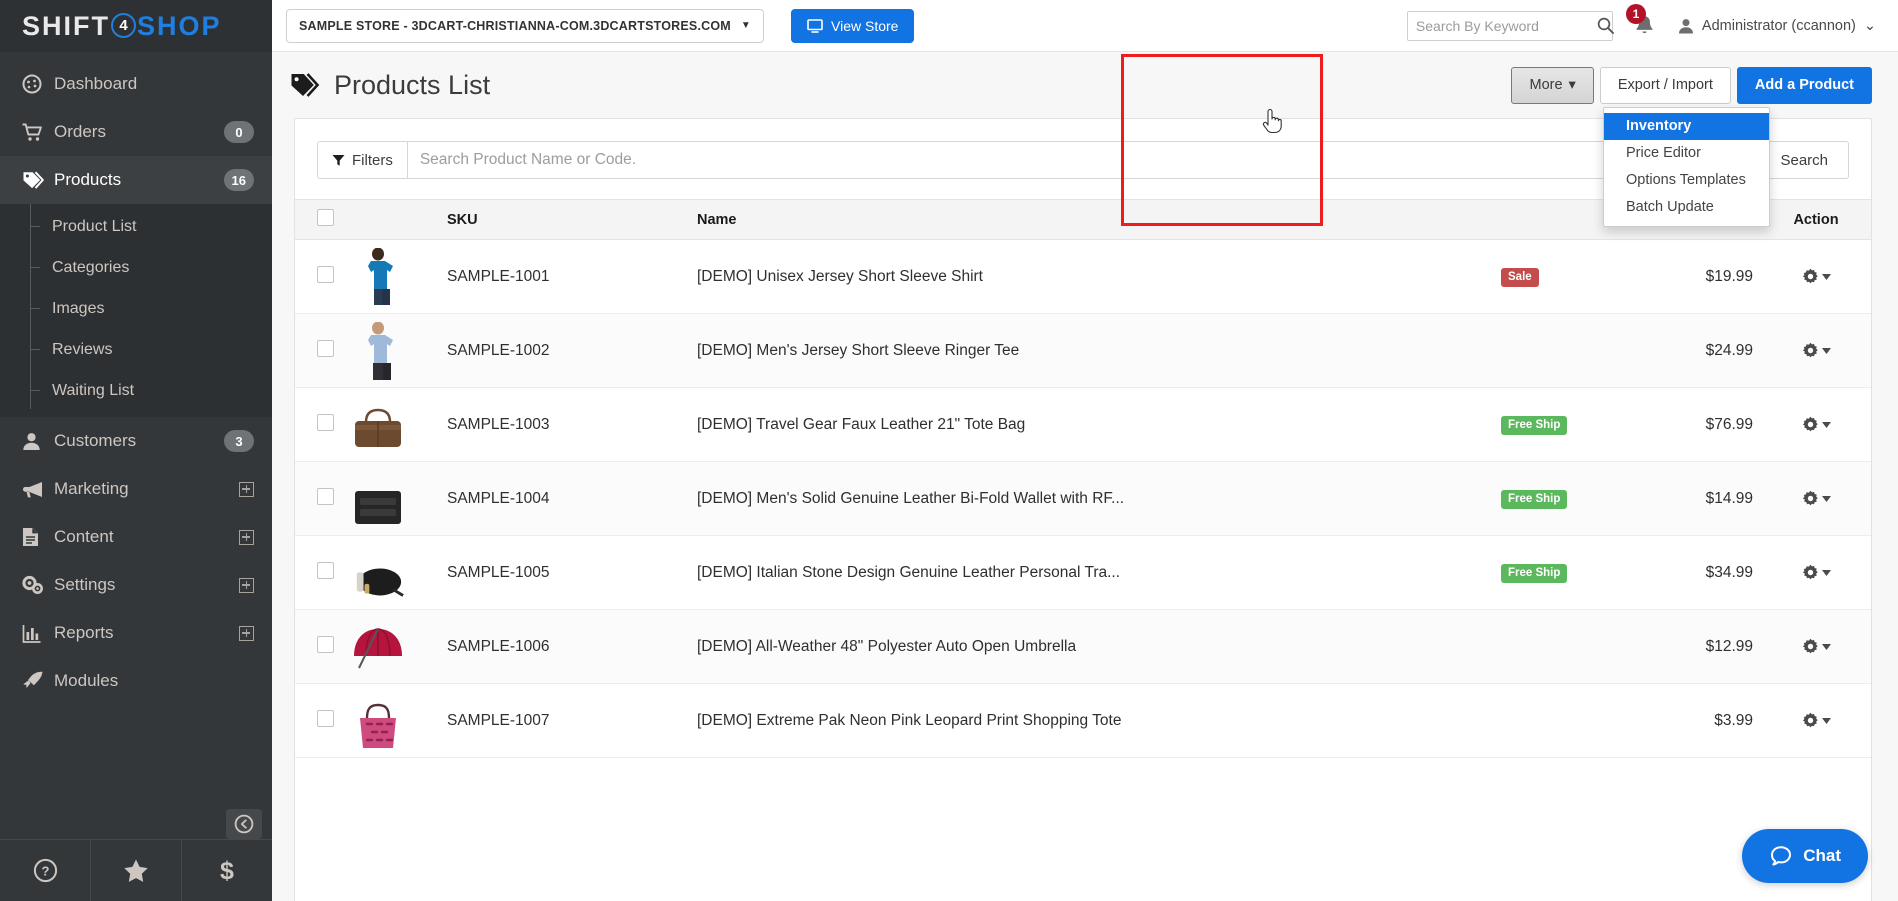  Describe the element at coordinates (136, 267) in the screenshot. I see `sidebar-subitem-categories: Categories` at that location.